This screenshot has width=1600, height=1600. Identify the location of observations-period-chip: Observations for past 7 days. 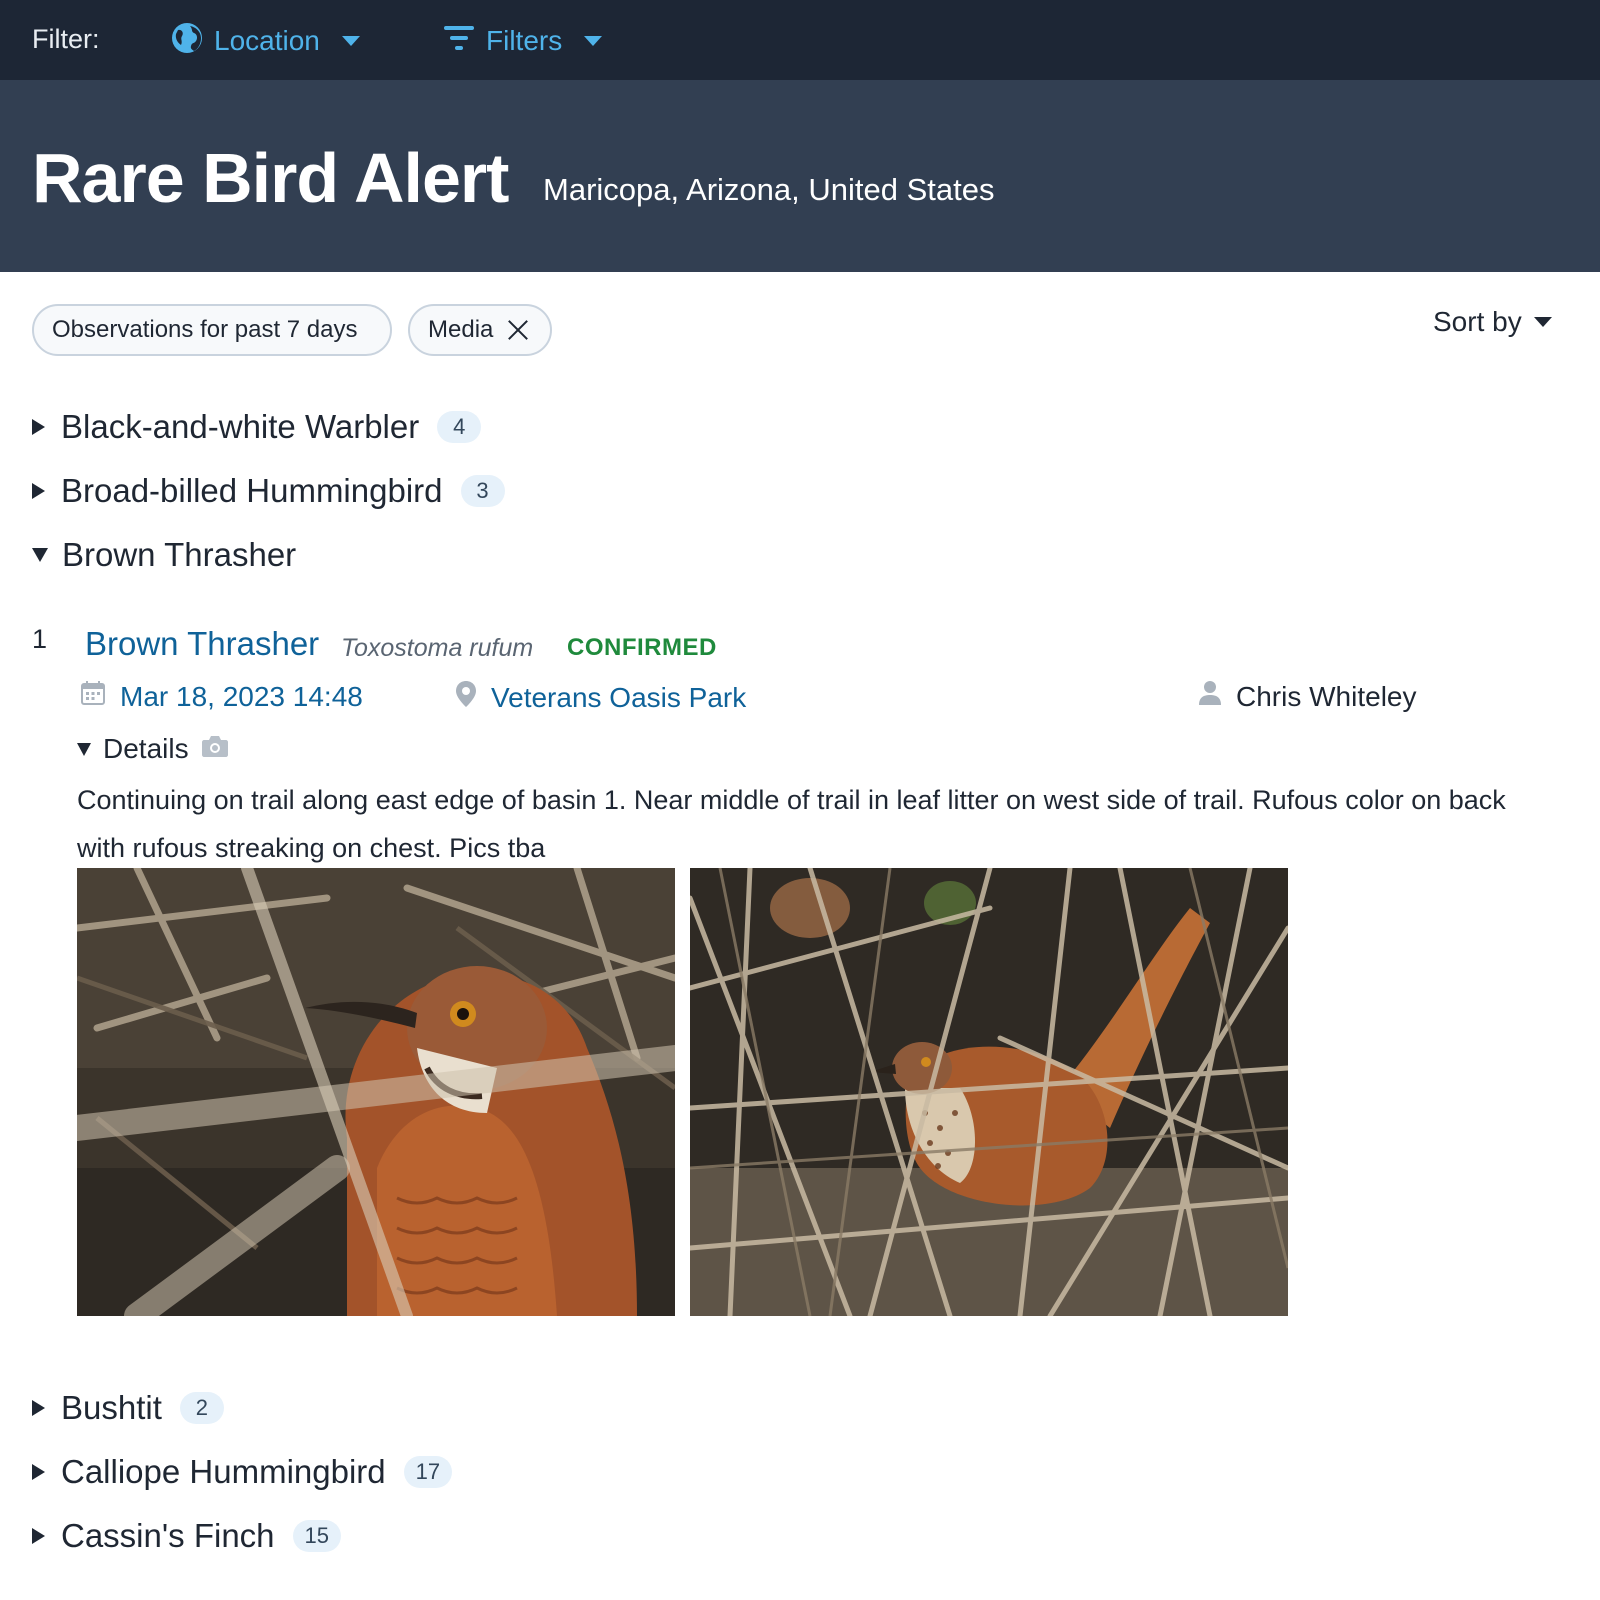
(212, 330).